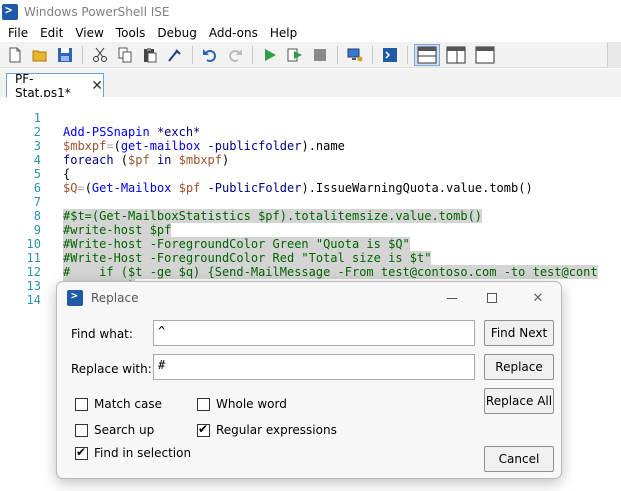 The width and height of the screenshot is (621, 491). I want to click on cancel-button: Cancel, so click(519, 459).